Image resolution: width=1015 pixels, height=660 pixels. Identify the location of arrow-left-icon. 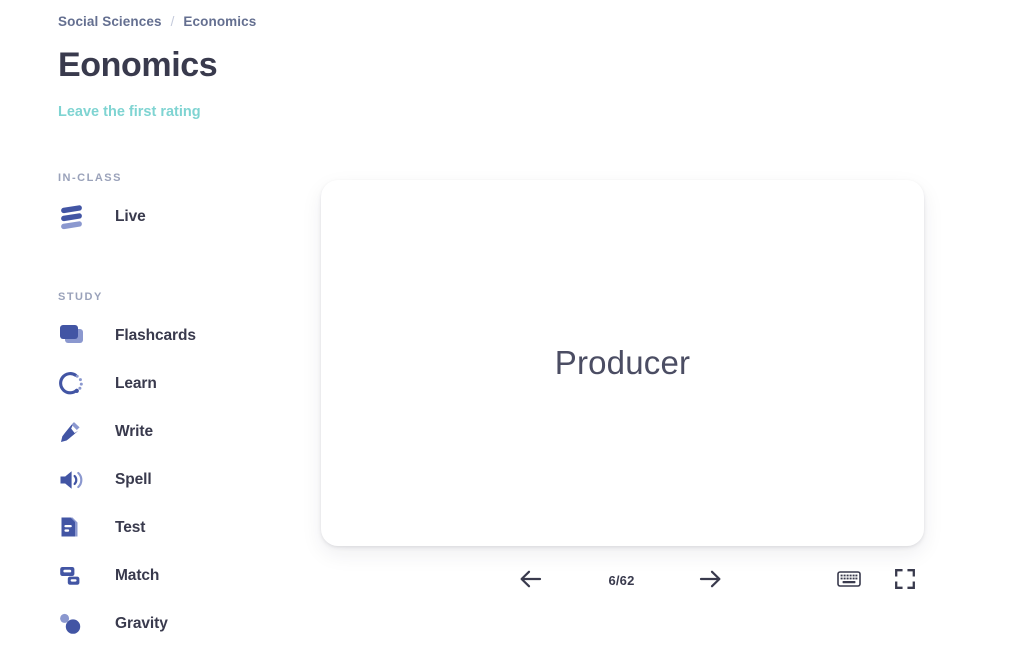
(531, 580).